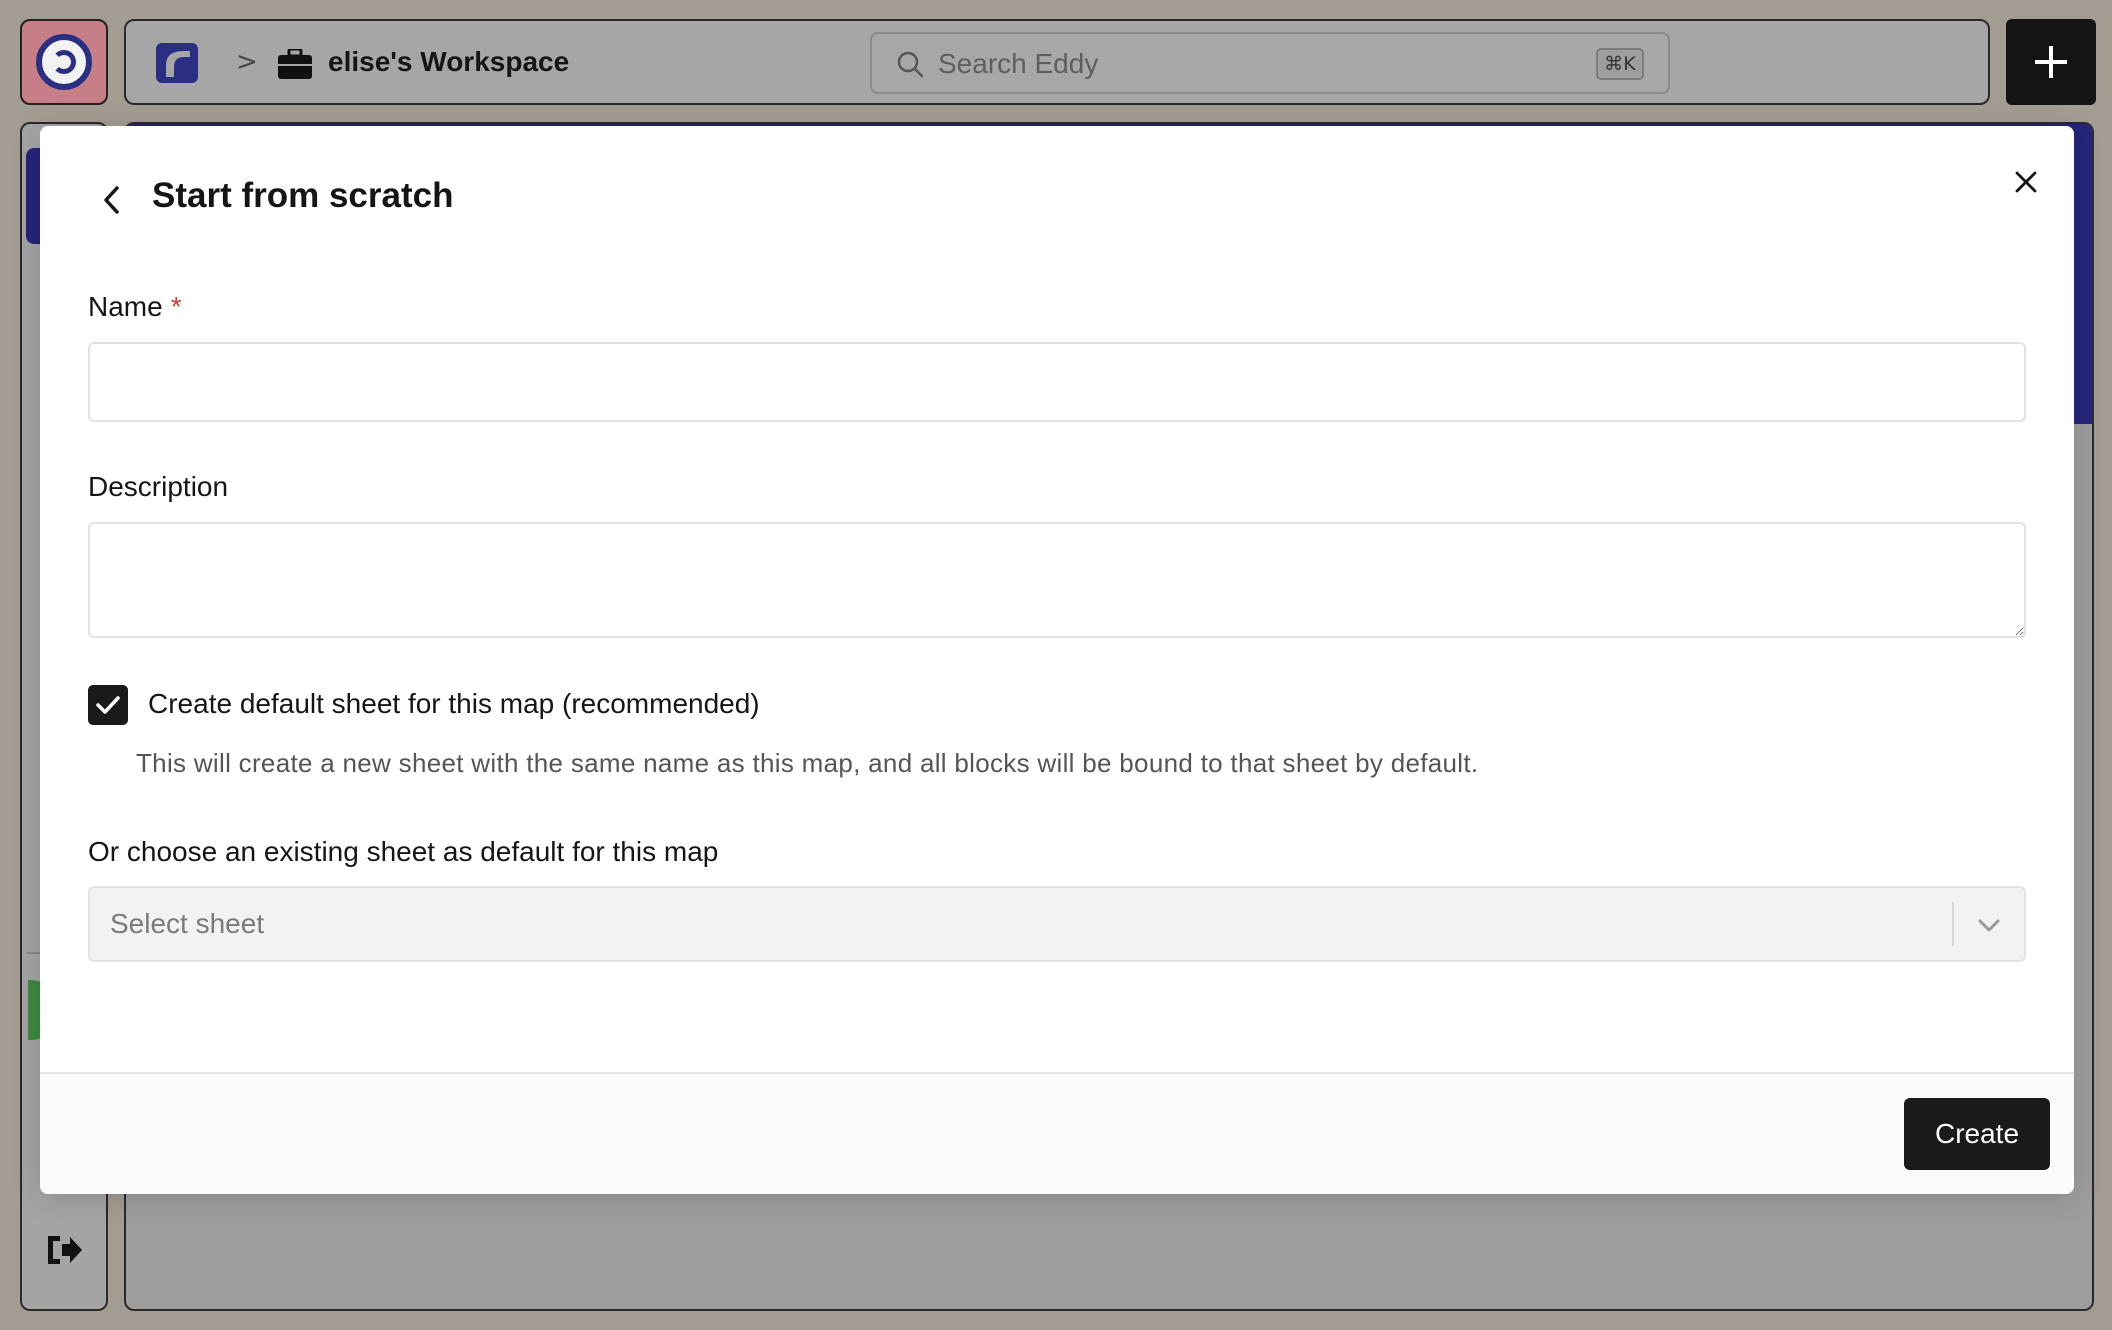 Image resolution: width=2112 pixels, height=1330 pixels. I want to click on chevron-down-icon, so click(1989, 925).